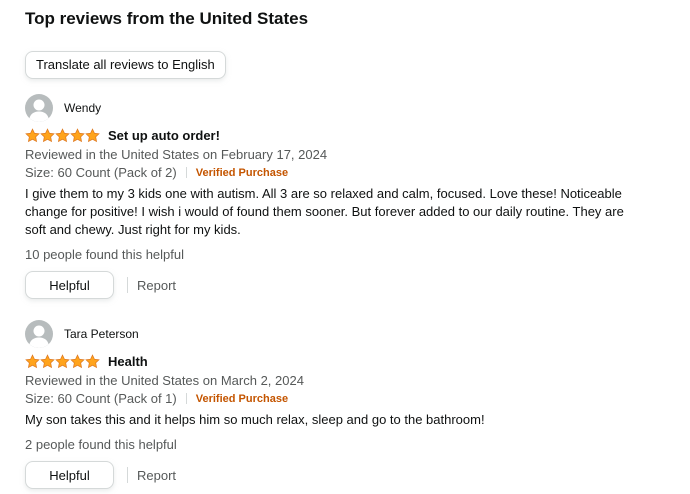 The image size is (690, 494). I want to click on helpful-count: 10 people found this helpful, so click(105, 254).